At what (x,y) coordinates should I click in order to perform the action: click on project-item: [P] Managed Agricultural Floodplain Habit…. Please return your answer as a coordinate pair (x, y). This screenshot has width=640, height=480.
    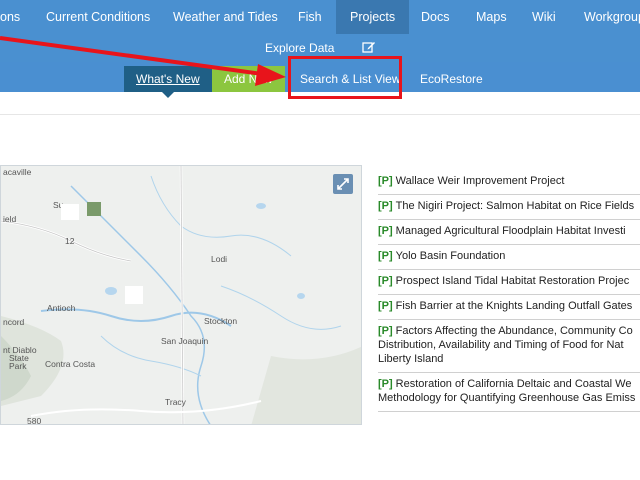
    Looking at the image, I should click on (509, 232).